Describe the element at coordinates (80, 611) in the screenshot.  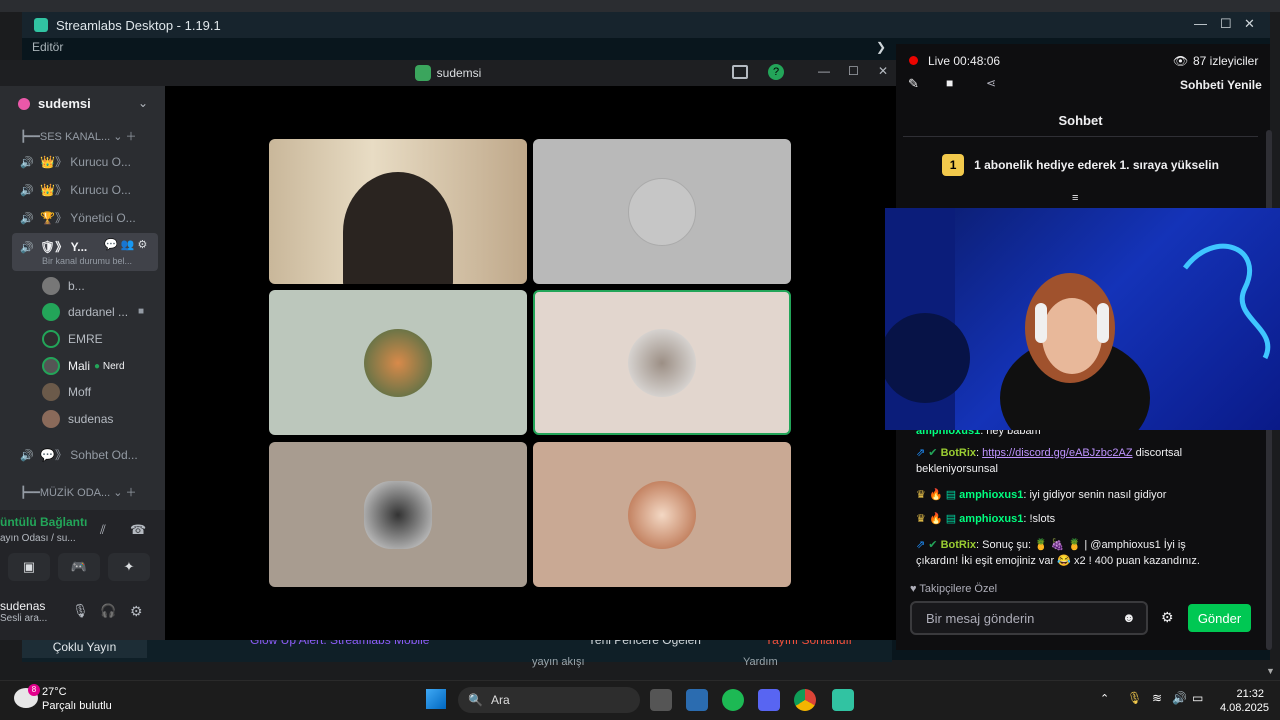
I see `microphone-icon: 🎙` at that location.